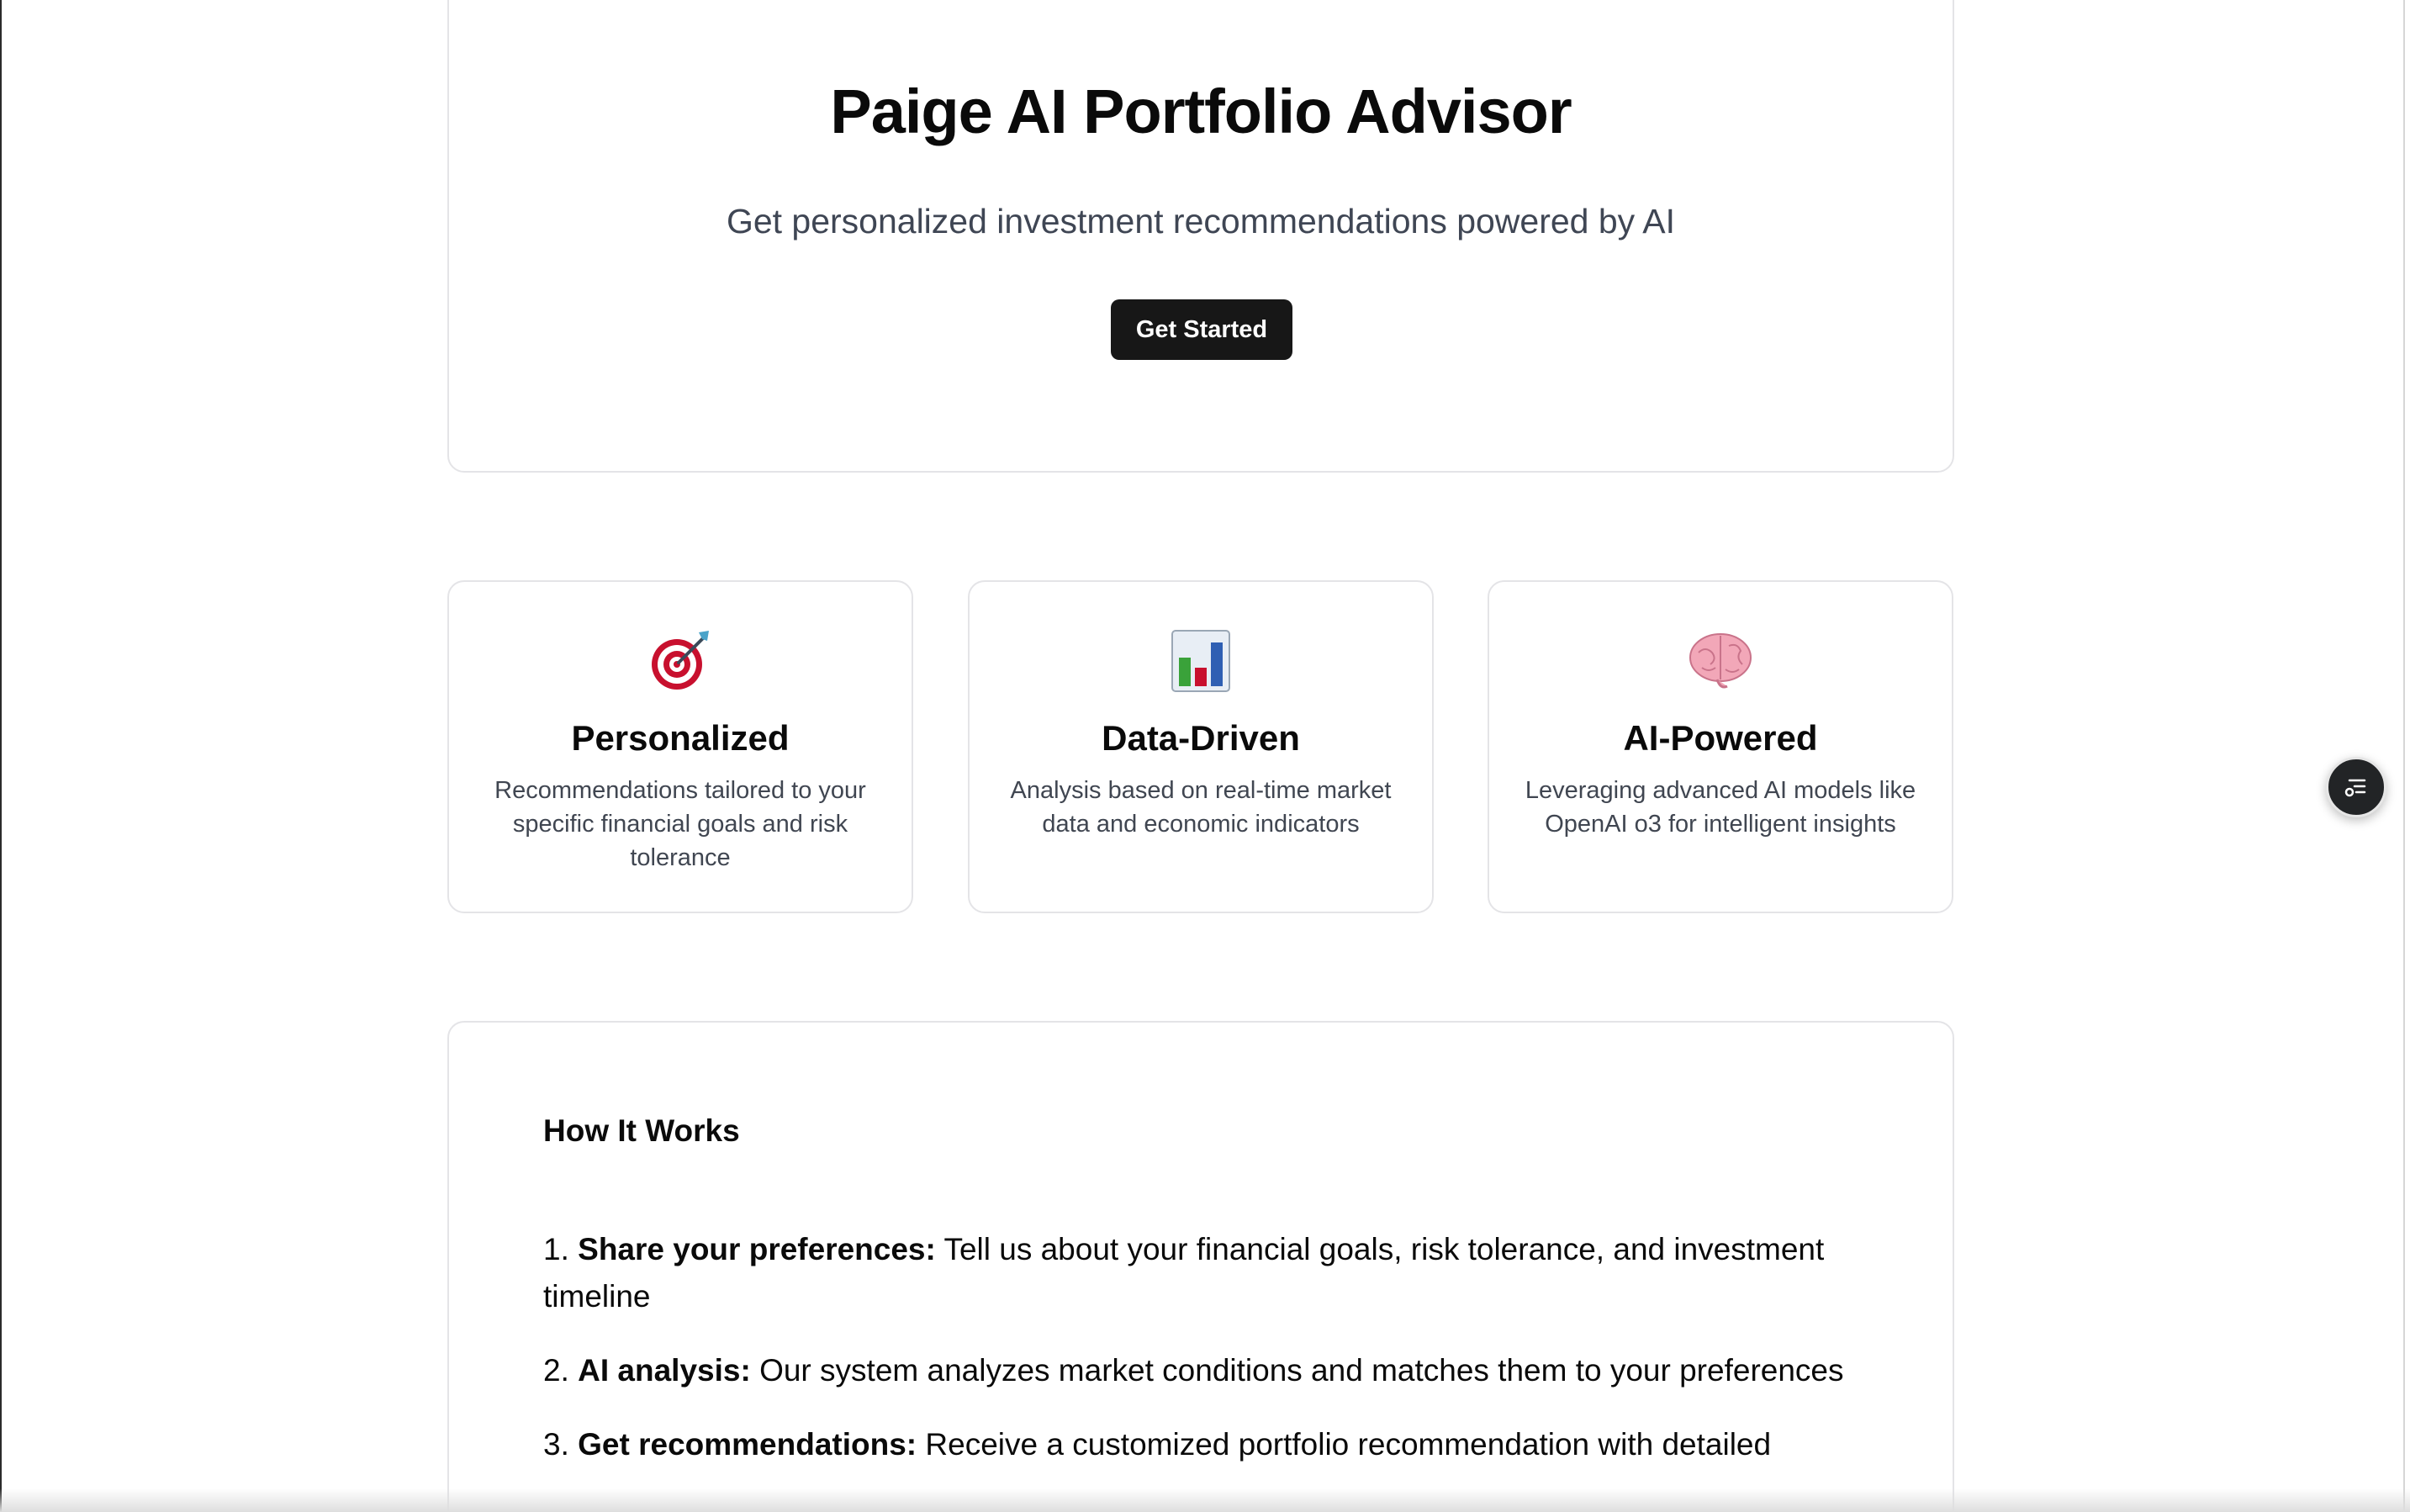 The image size is (2410, 1512). Describe the element at coordinates (747, 1444) in the screenshot. I see `step-heading: Get recommendations:` at that location.